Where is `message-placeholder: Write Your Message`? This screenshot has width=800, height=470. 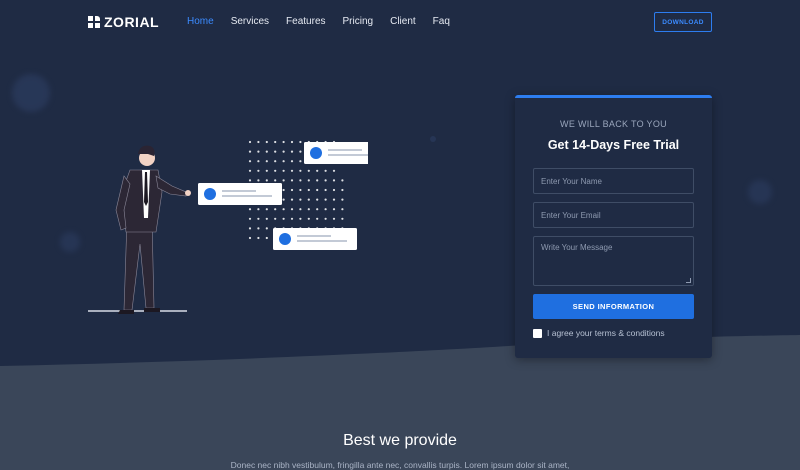 message-placeholder: Write Your Message is located at coordinates (577, 247).